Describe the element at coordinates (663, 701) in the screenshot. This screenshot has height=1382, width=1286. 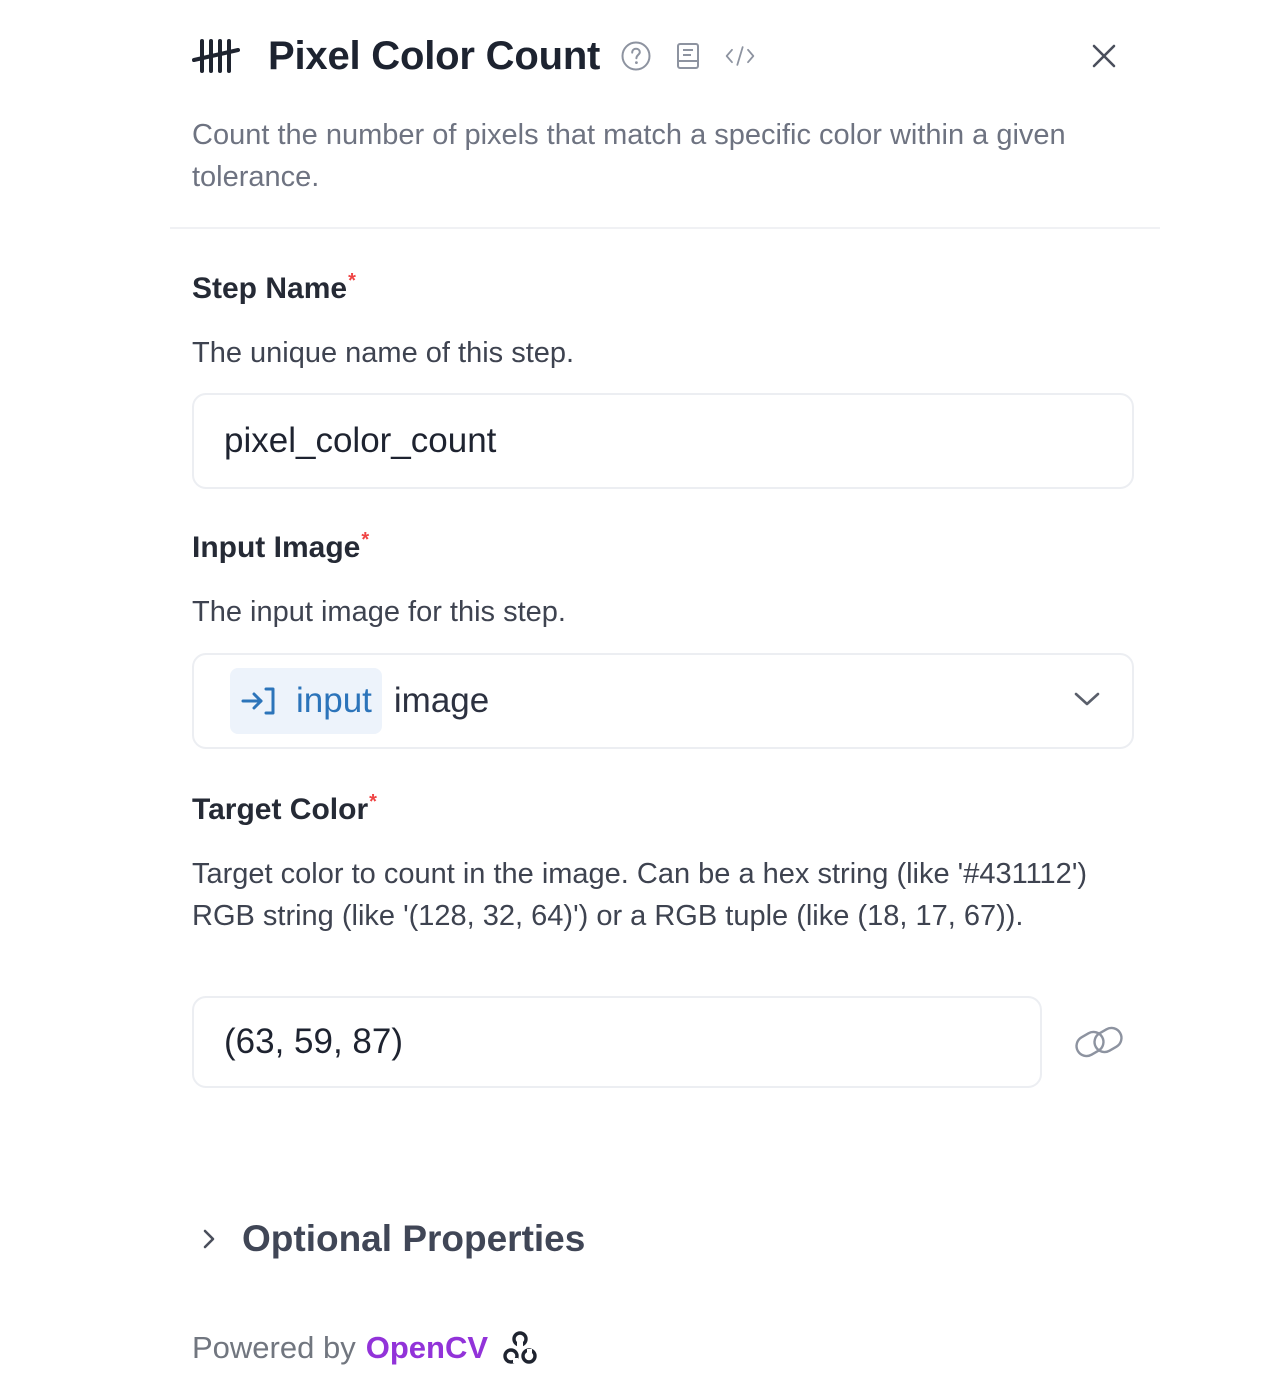
I see `input-image-select: input image` at that location.